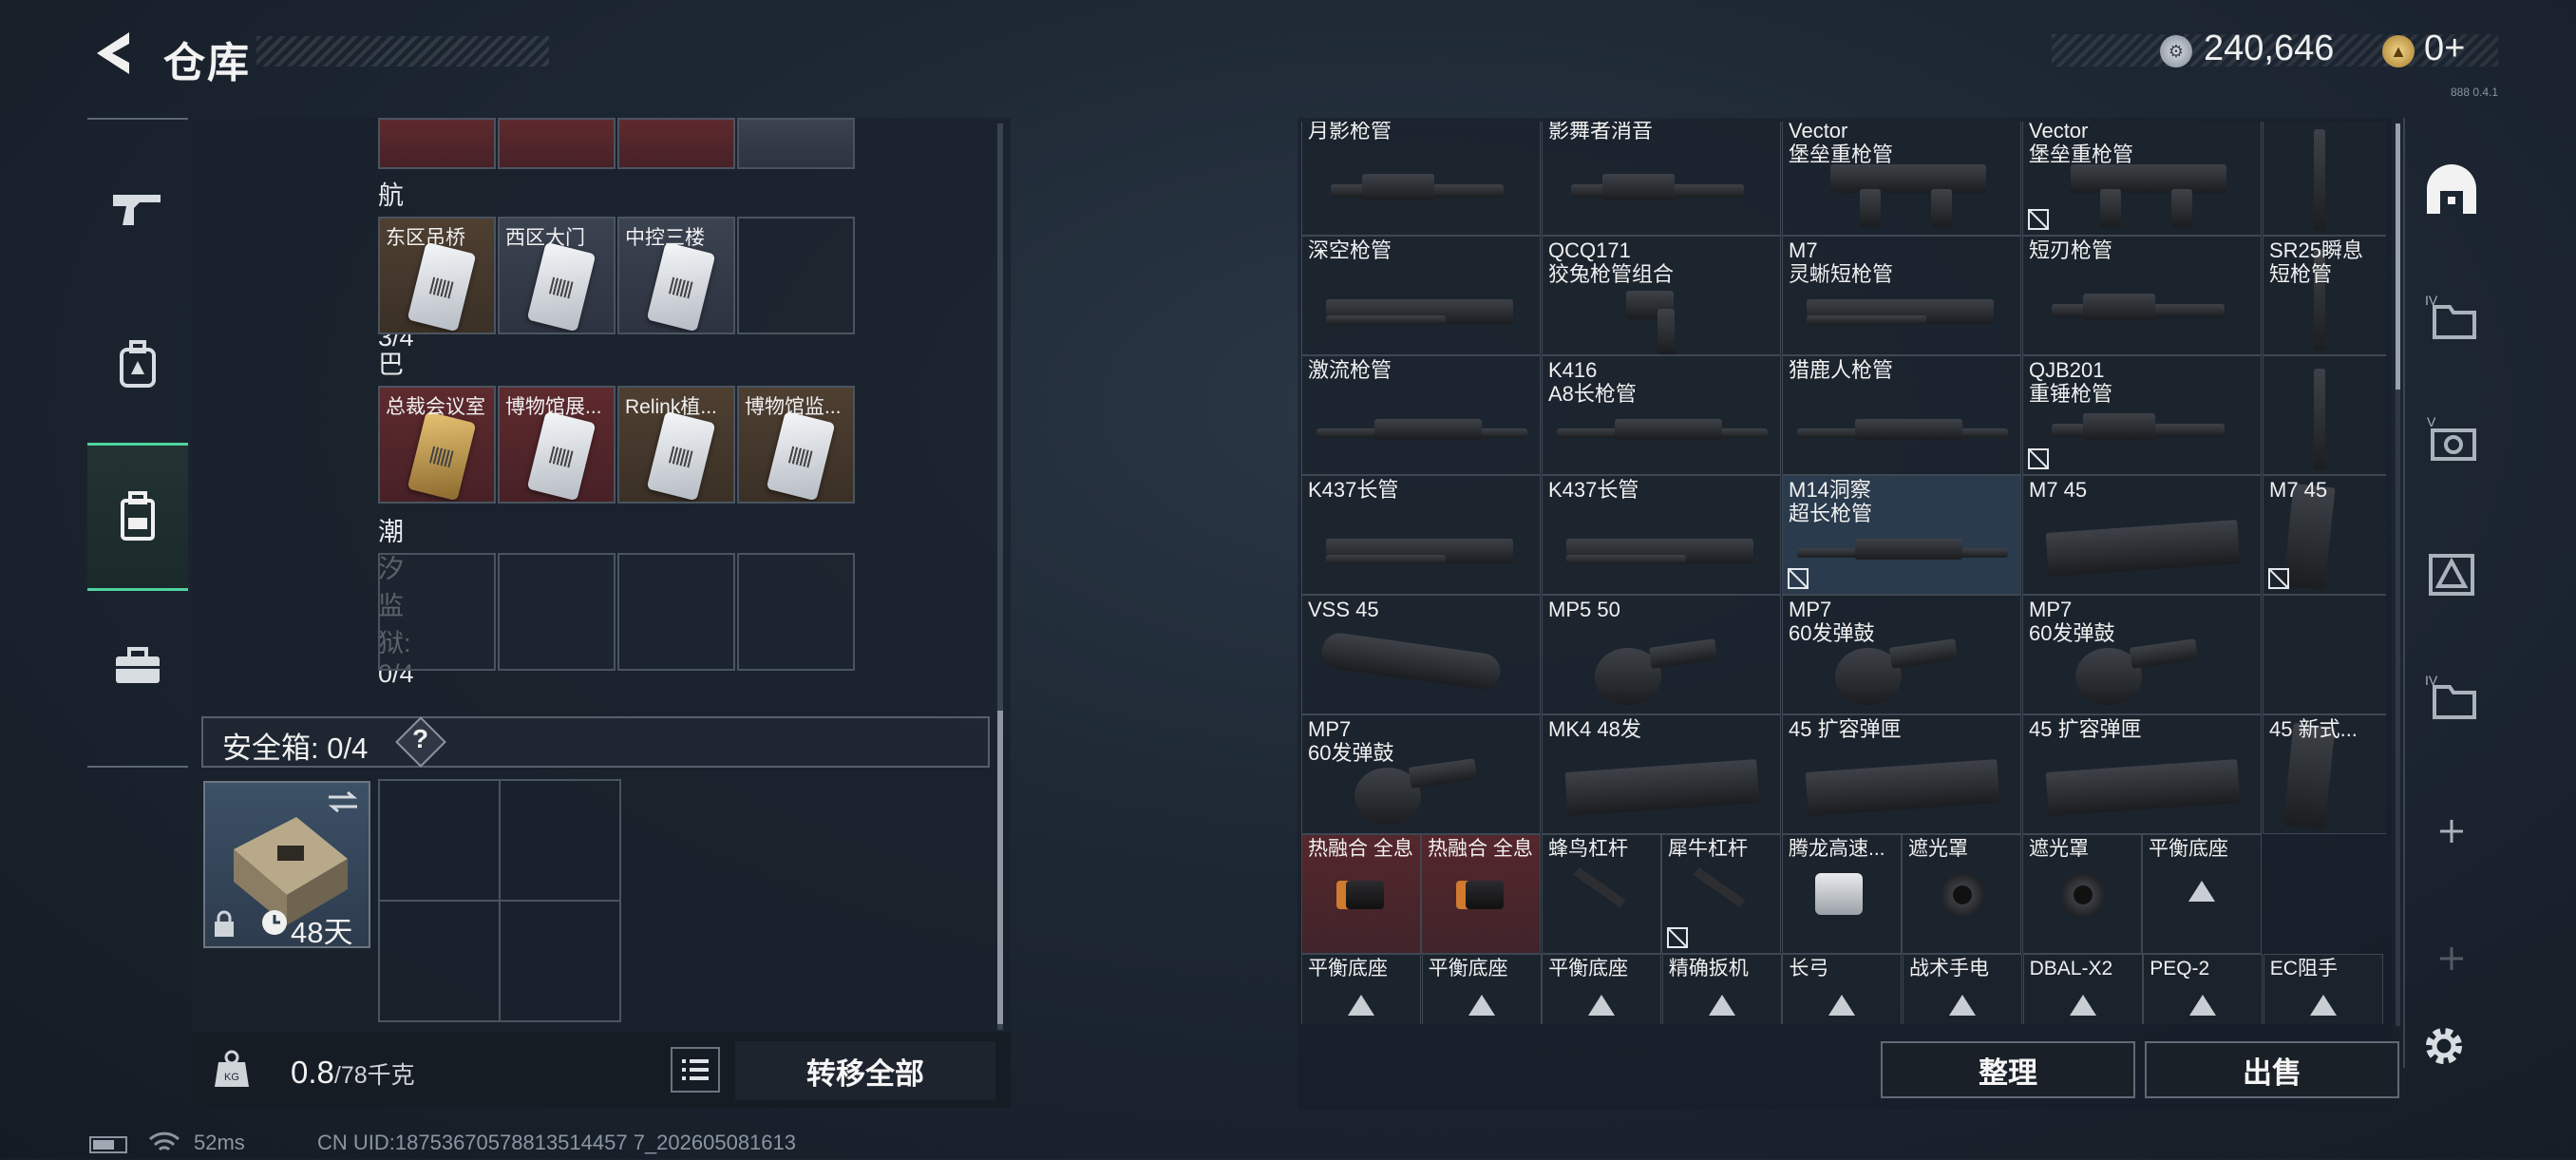 The width and height of the screenshot is (2576, 1160). I want to click on right-nav-camera-v-button: V, so click(2451, 440).